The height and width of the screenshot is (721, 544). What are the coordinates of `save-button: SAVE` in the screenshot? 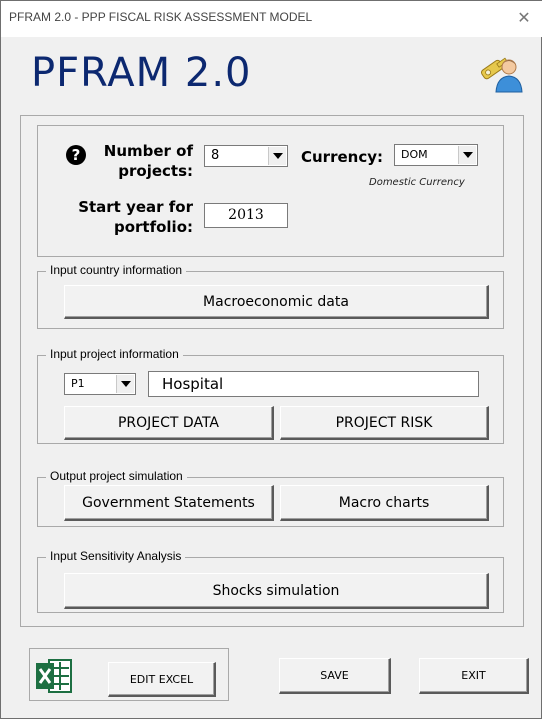 It's located at (335, 676).